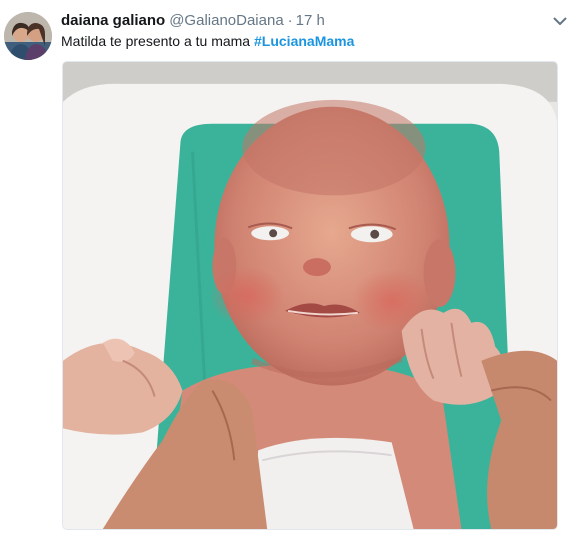 The image size is (582, 546). I want to click on timestamp: 17 h, so click(310, 20).